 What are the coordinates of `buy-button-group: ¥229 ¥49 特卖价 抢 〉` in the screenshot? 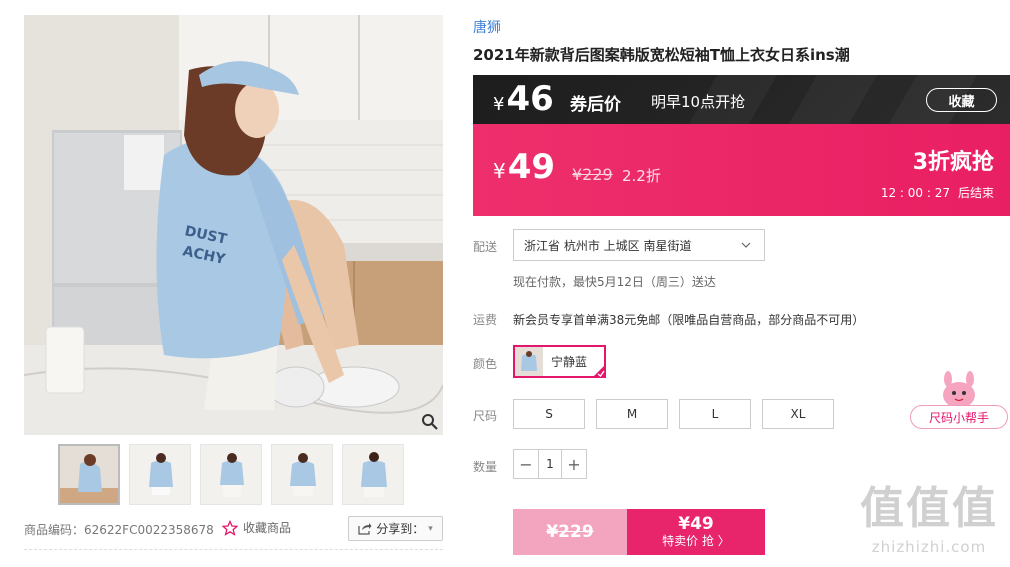 It's located at (639, 532).